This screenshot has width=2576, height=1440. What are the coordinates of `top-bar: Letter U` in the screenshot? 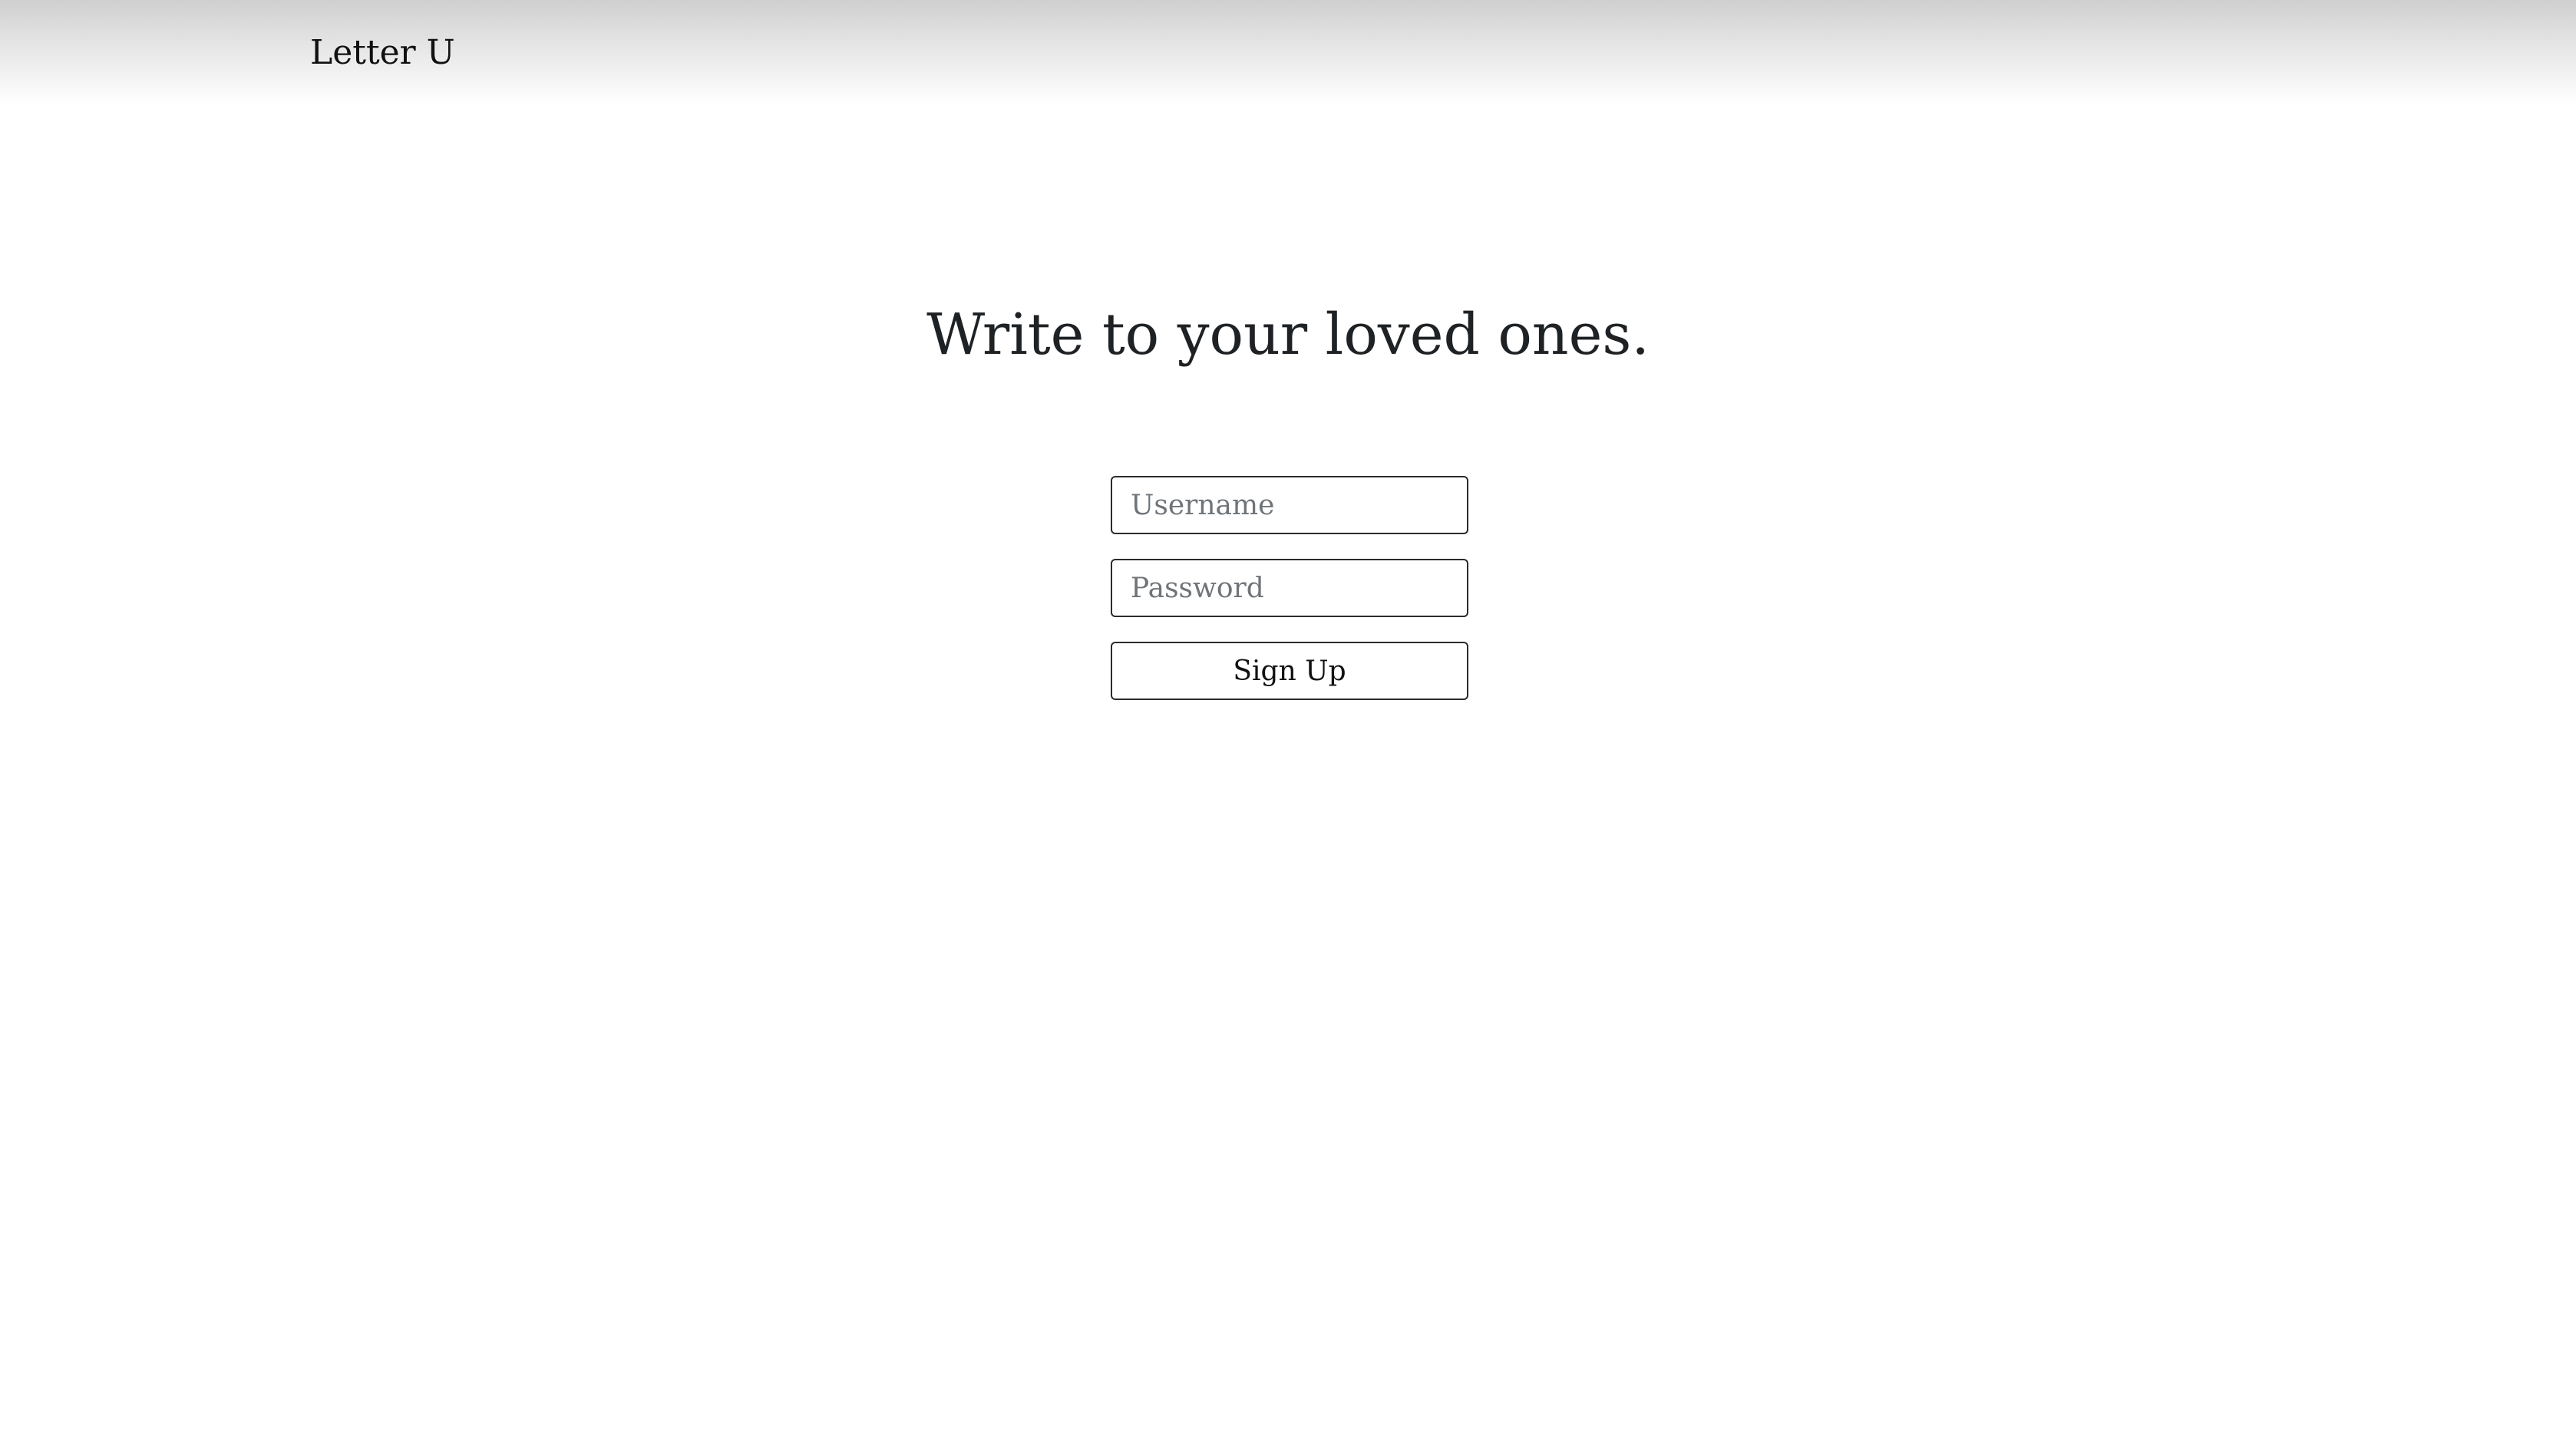 It's located at (1288, 52).